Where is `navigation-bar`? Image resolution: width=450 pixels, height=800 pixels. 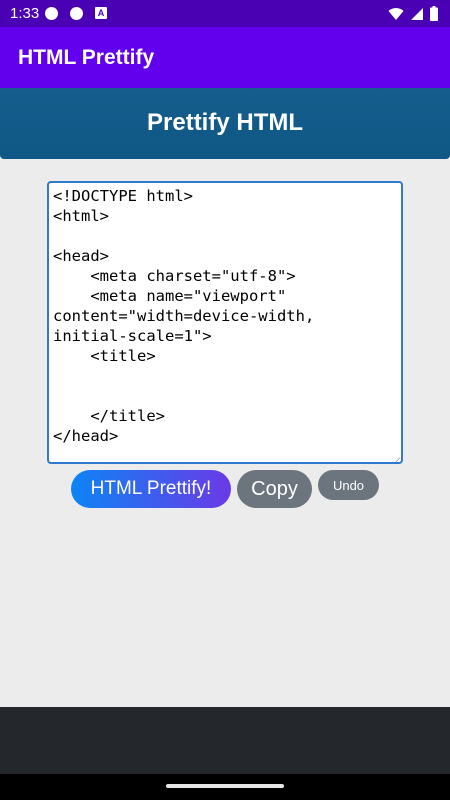
navigation-bar is located at coordinates (225, 787).